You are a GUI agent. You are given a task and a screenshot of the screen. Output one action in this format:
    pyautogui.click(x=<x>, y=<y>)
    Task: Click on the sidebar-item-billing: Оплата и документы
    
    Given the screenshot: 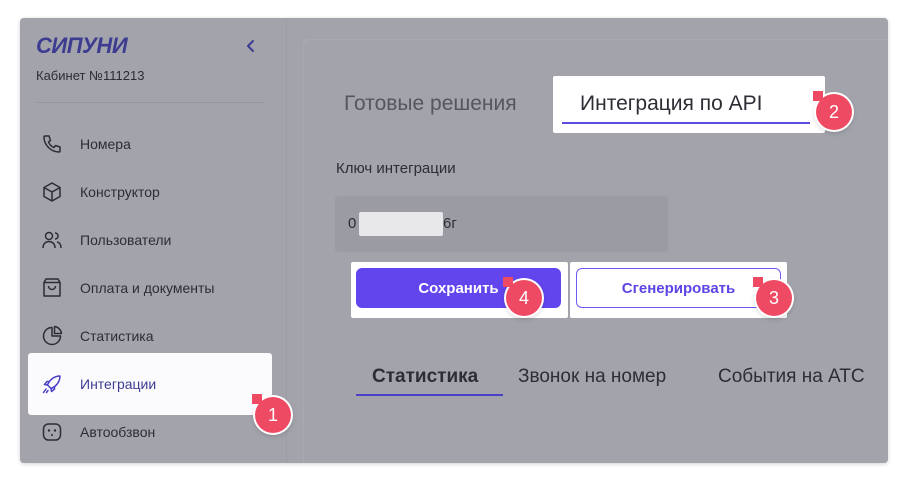 What is the action you would take?
    pyautogui.click(x=150, y=288)
    